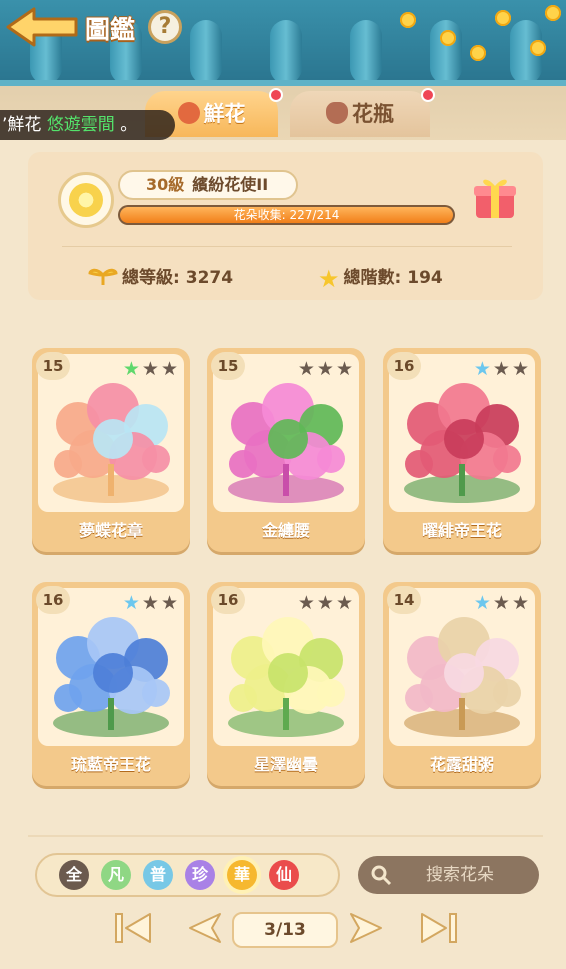 The width and height of the screenshot is (566, 969). I want to click on tab-vases: 花瓶, so click(362, 112).